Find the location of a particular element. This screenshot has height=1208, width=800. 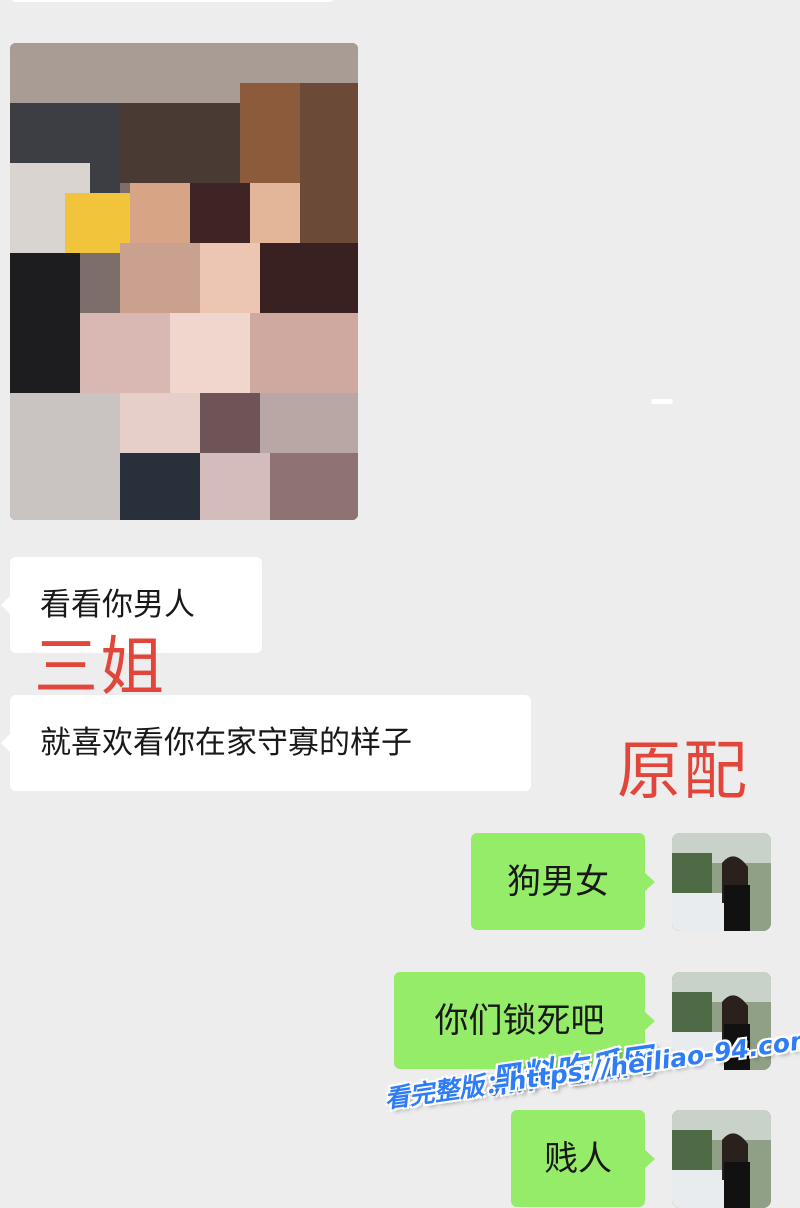

outgoing-message-bubble: 狗男女 is located at coordinates (563, 881).